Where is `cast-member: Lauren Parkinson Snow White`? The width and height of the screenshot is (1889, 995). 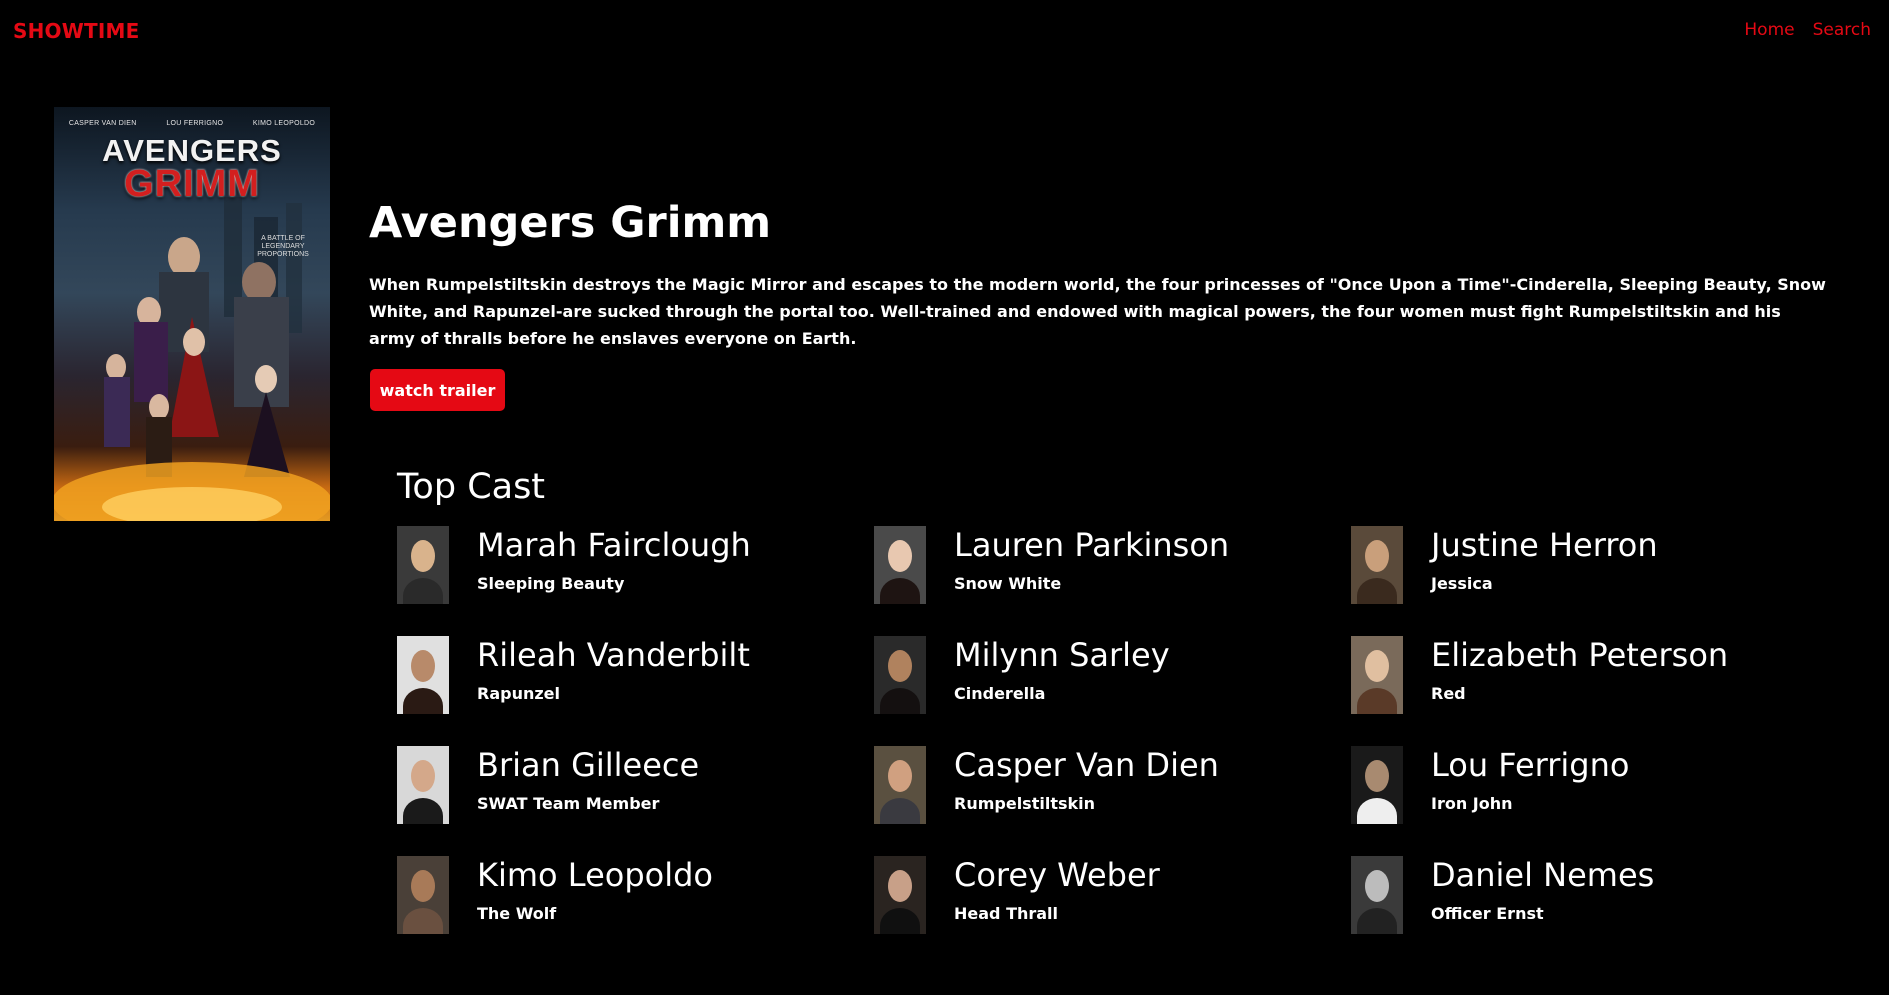 cast-member: Lauren Parkinson Snow White is located at coordinates (1112, 581).